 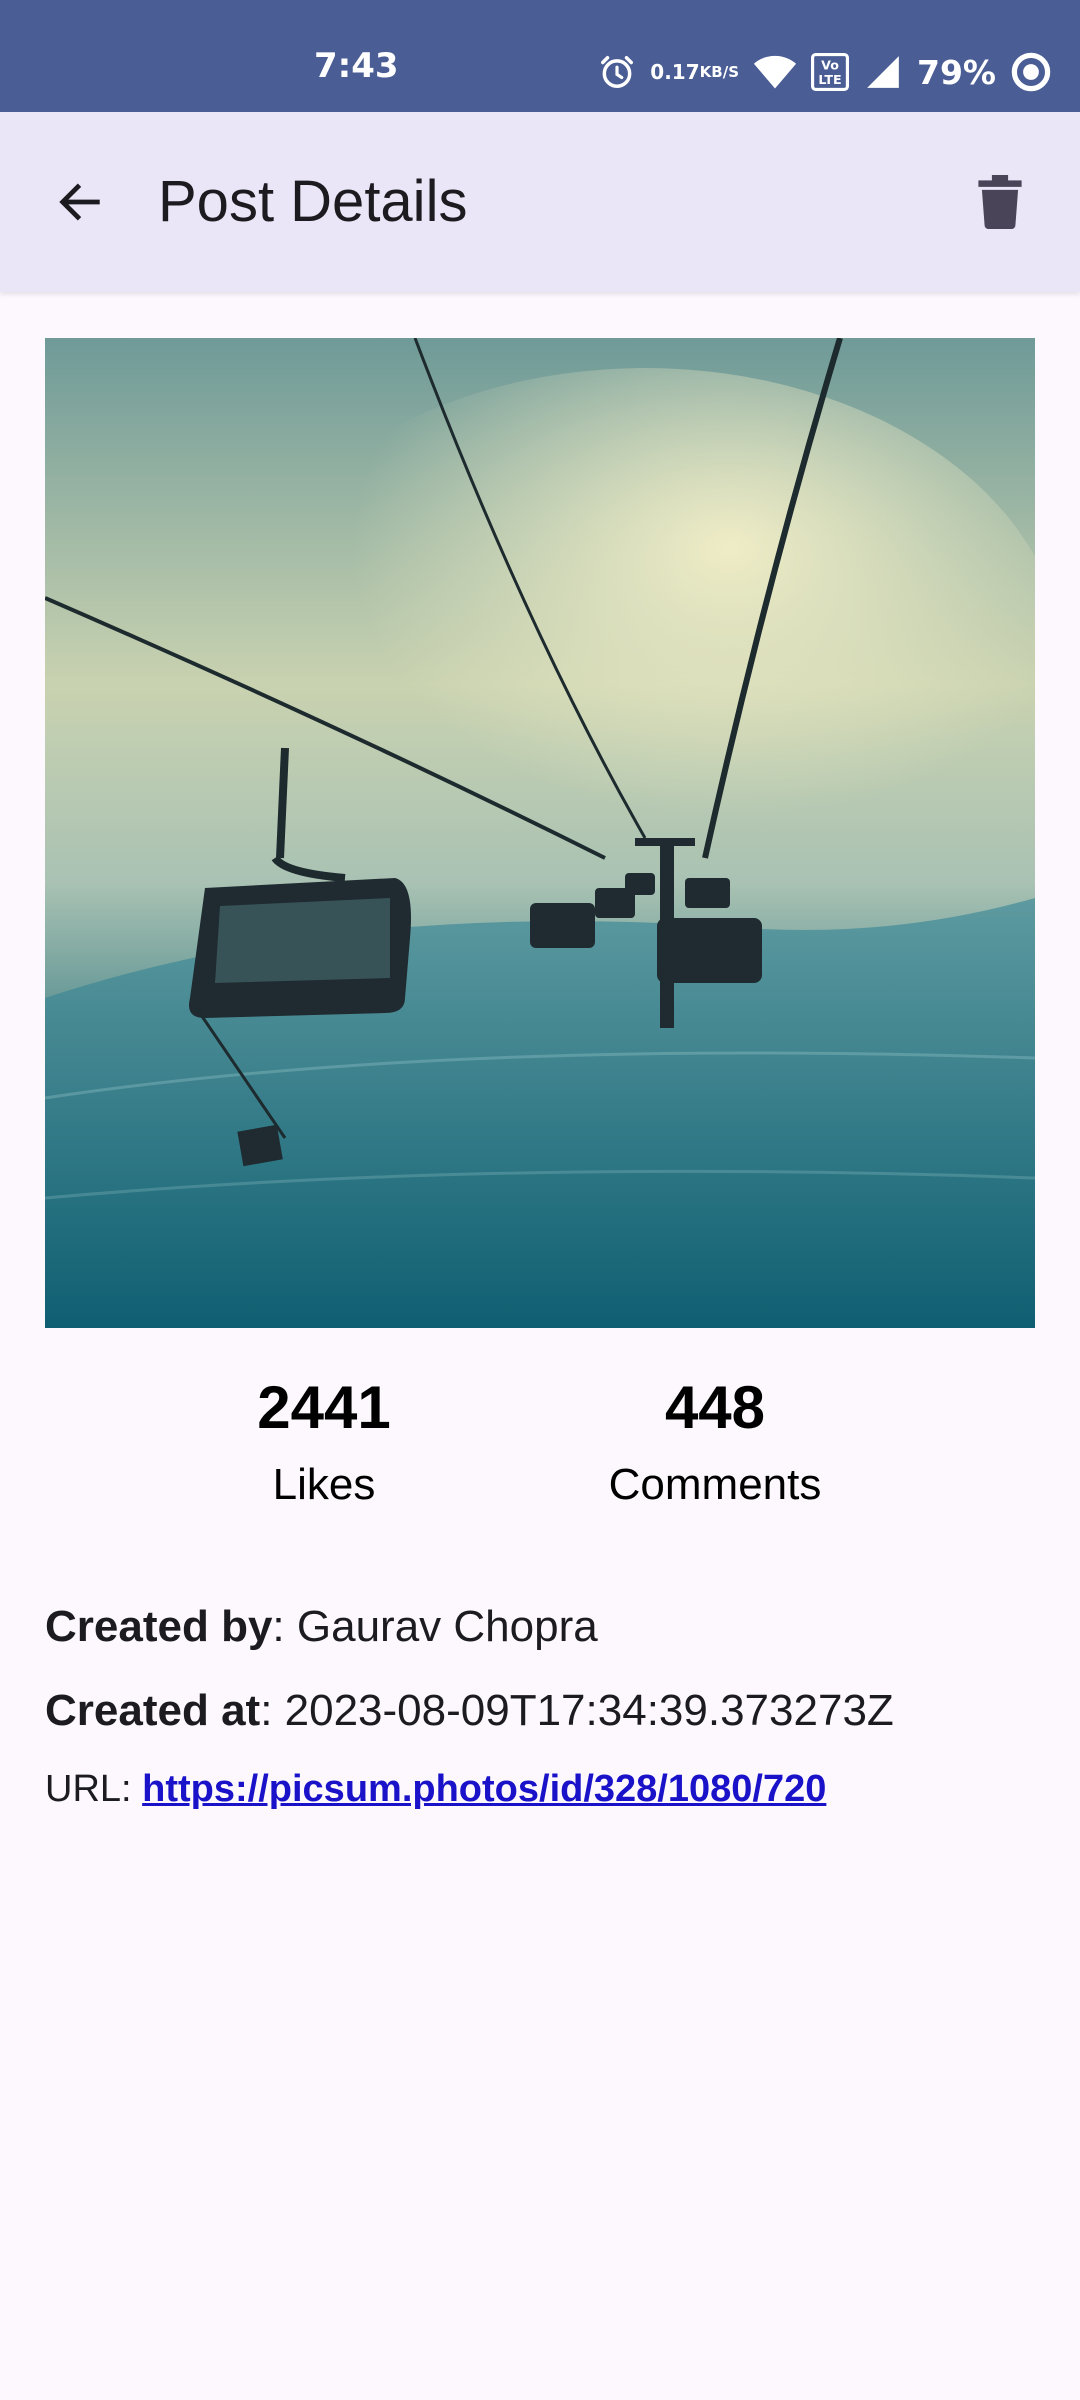 I want to click on app-bar: Post Details, so click(x=540, y=202).